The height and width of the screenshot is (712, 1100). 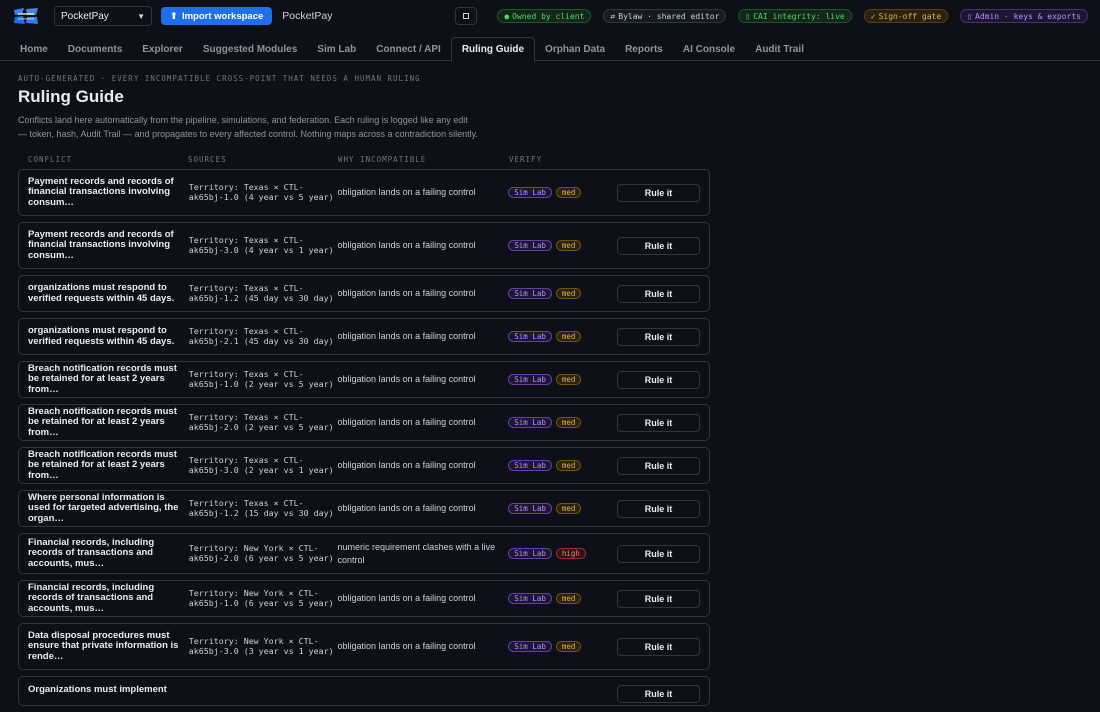 What do you see at coordinates (103, 16) in the screenshot?
I see `workspace-select: PocketPay ▼` at bounding box center [103, 16].